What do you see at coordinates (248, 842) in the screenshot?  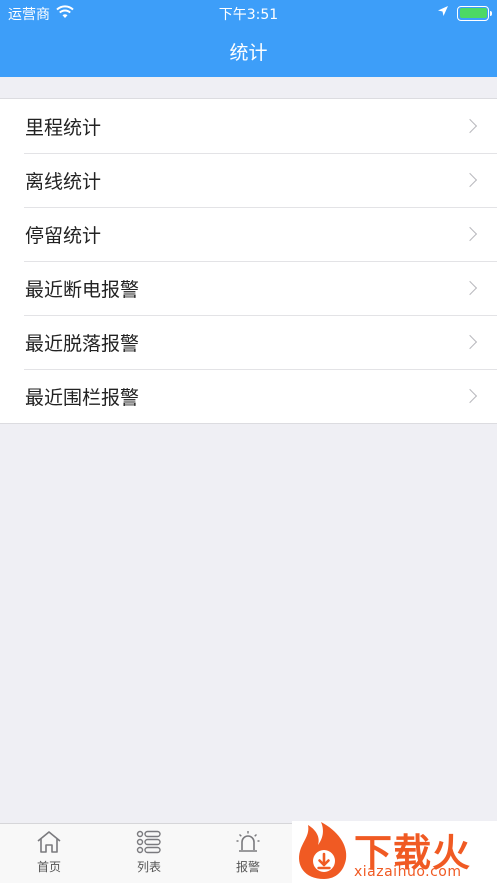 I see `alarm-icon` at bounding box center [248, 842].